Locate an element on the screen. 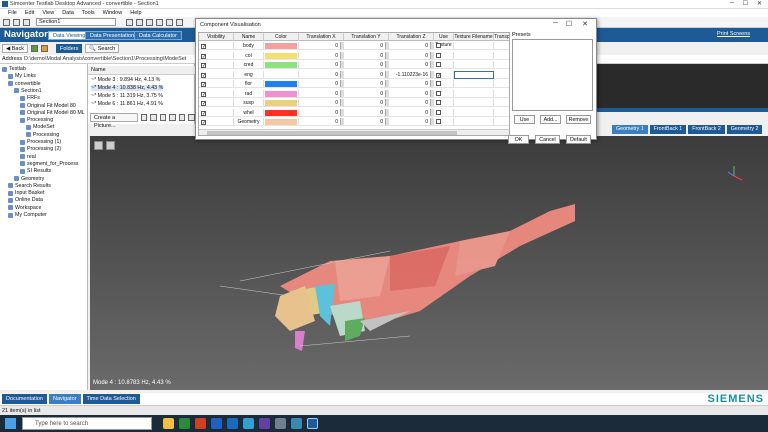  menu-file: File is located at coordinates (12, 13).